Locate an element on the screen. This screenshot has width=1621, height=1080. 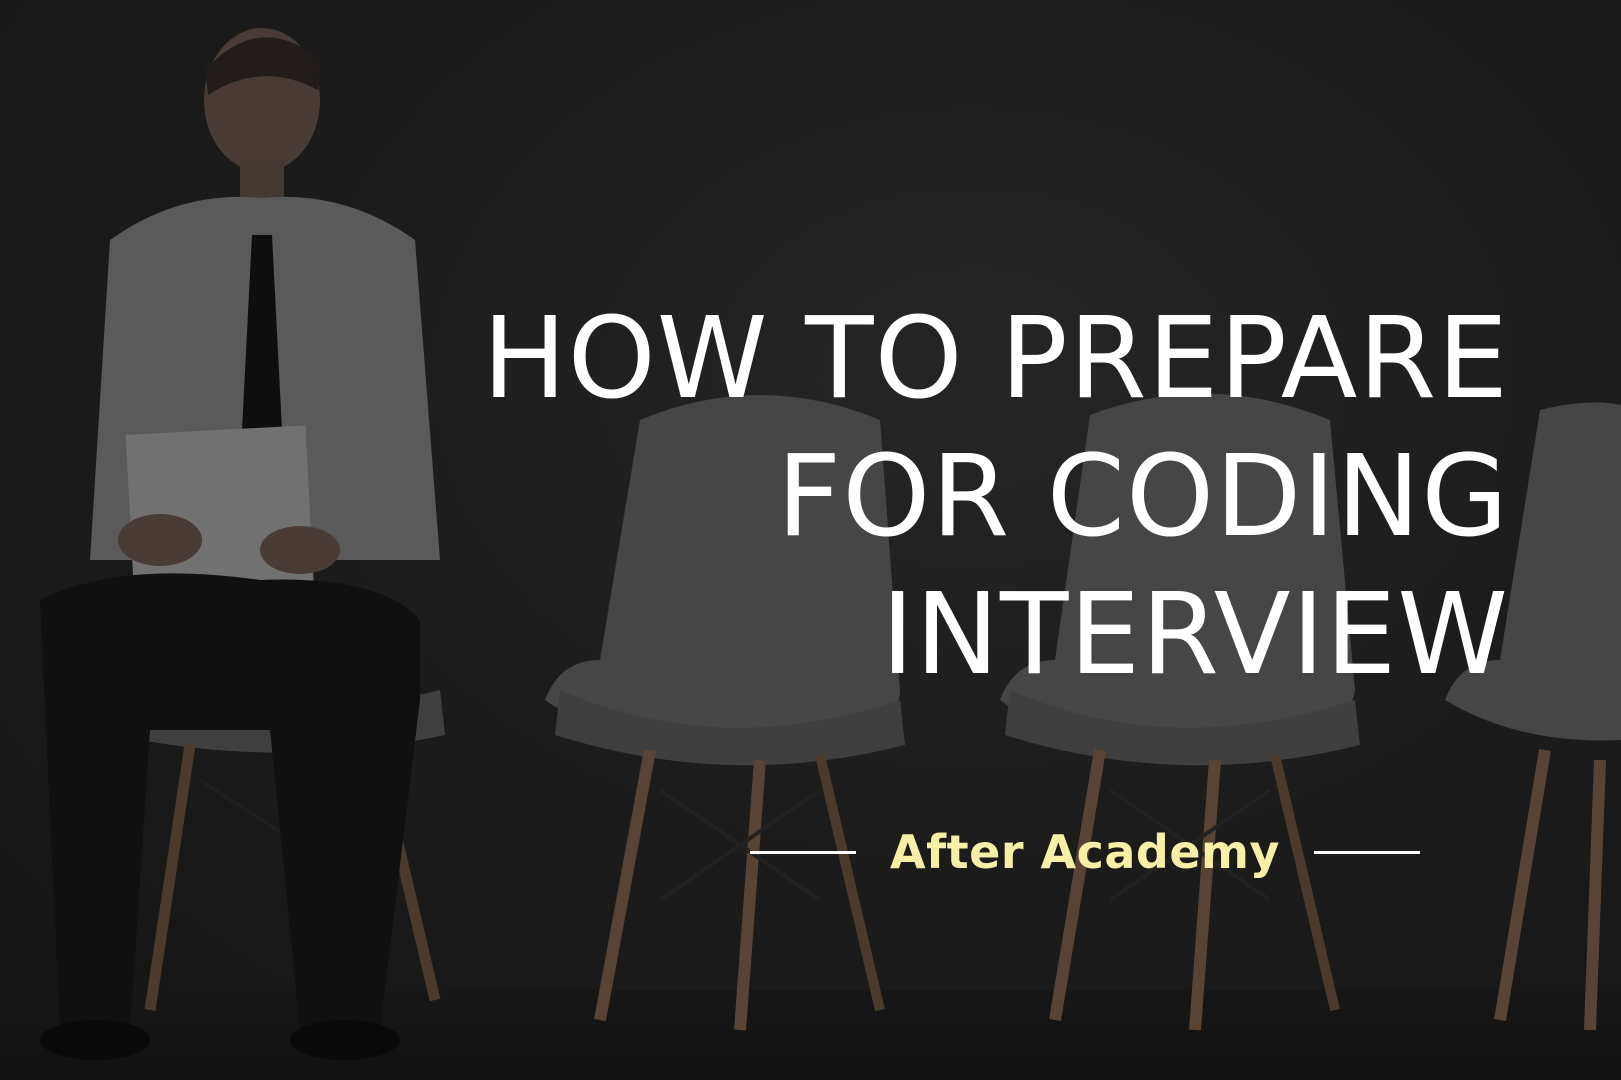
brand-signature: After Academy is located at coordinates (1085, 852).